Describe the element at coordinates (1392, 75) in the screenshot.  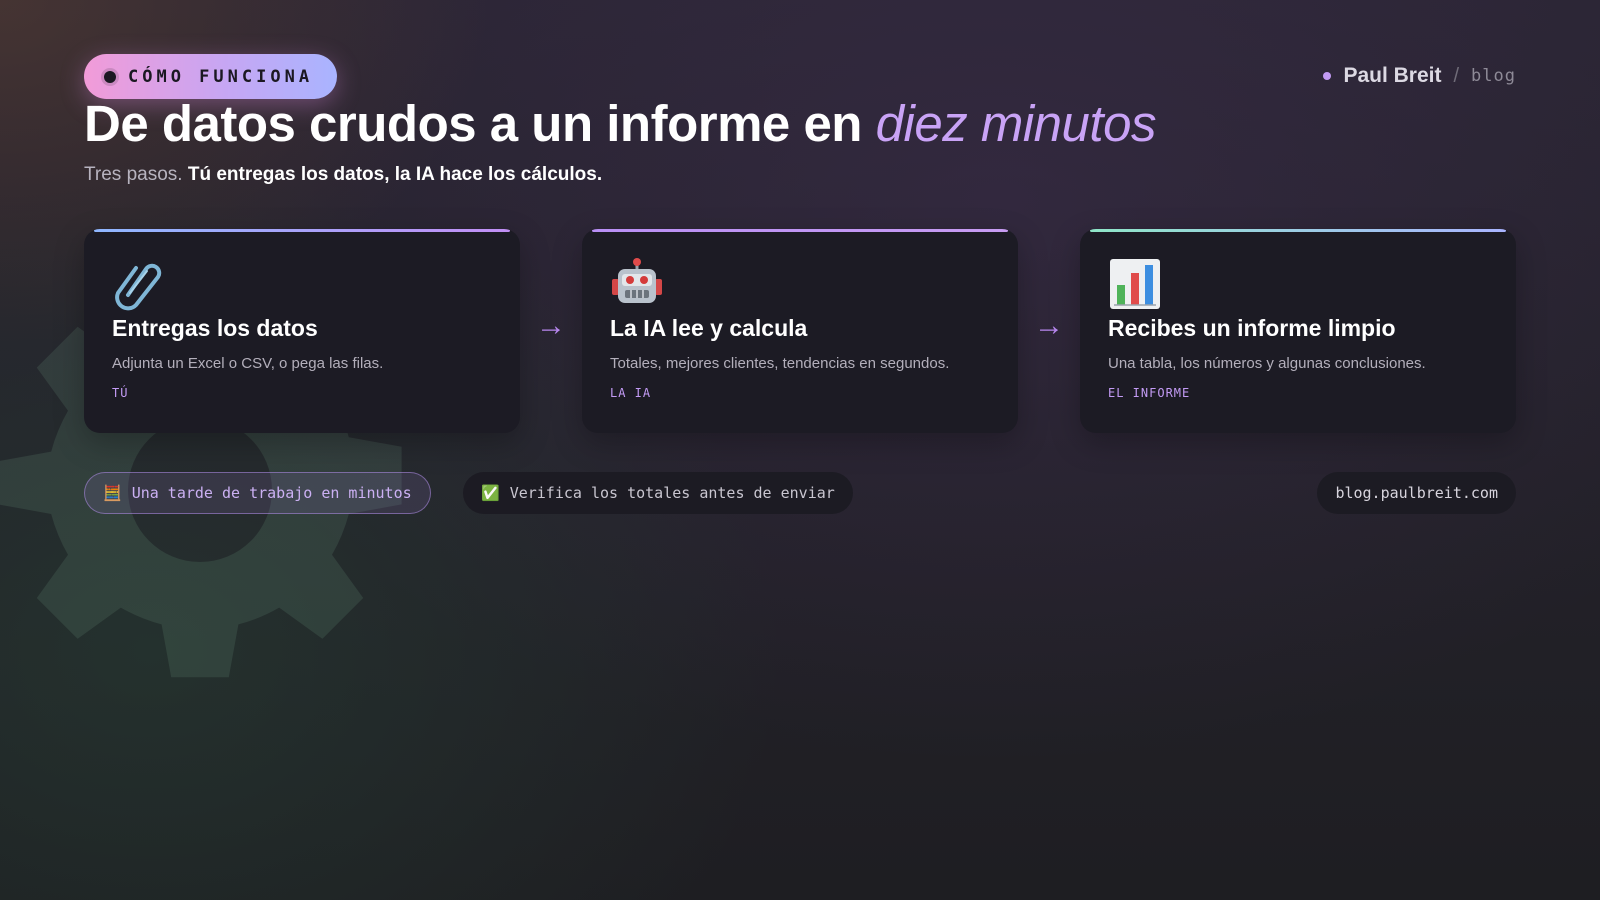
I see `brand-name: Paul Breit` at that location.